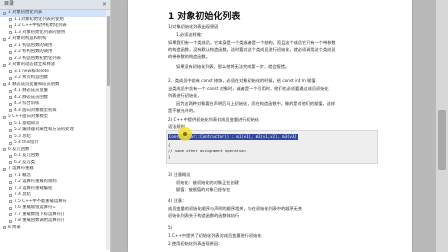 Image resolution: width=448 pixels, height=252 pixels. I want to click on document-scroll-thumb, so click(442, 140).